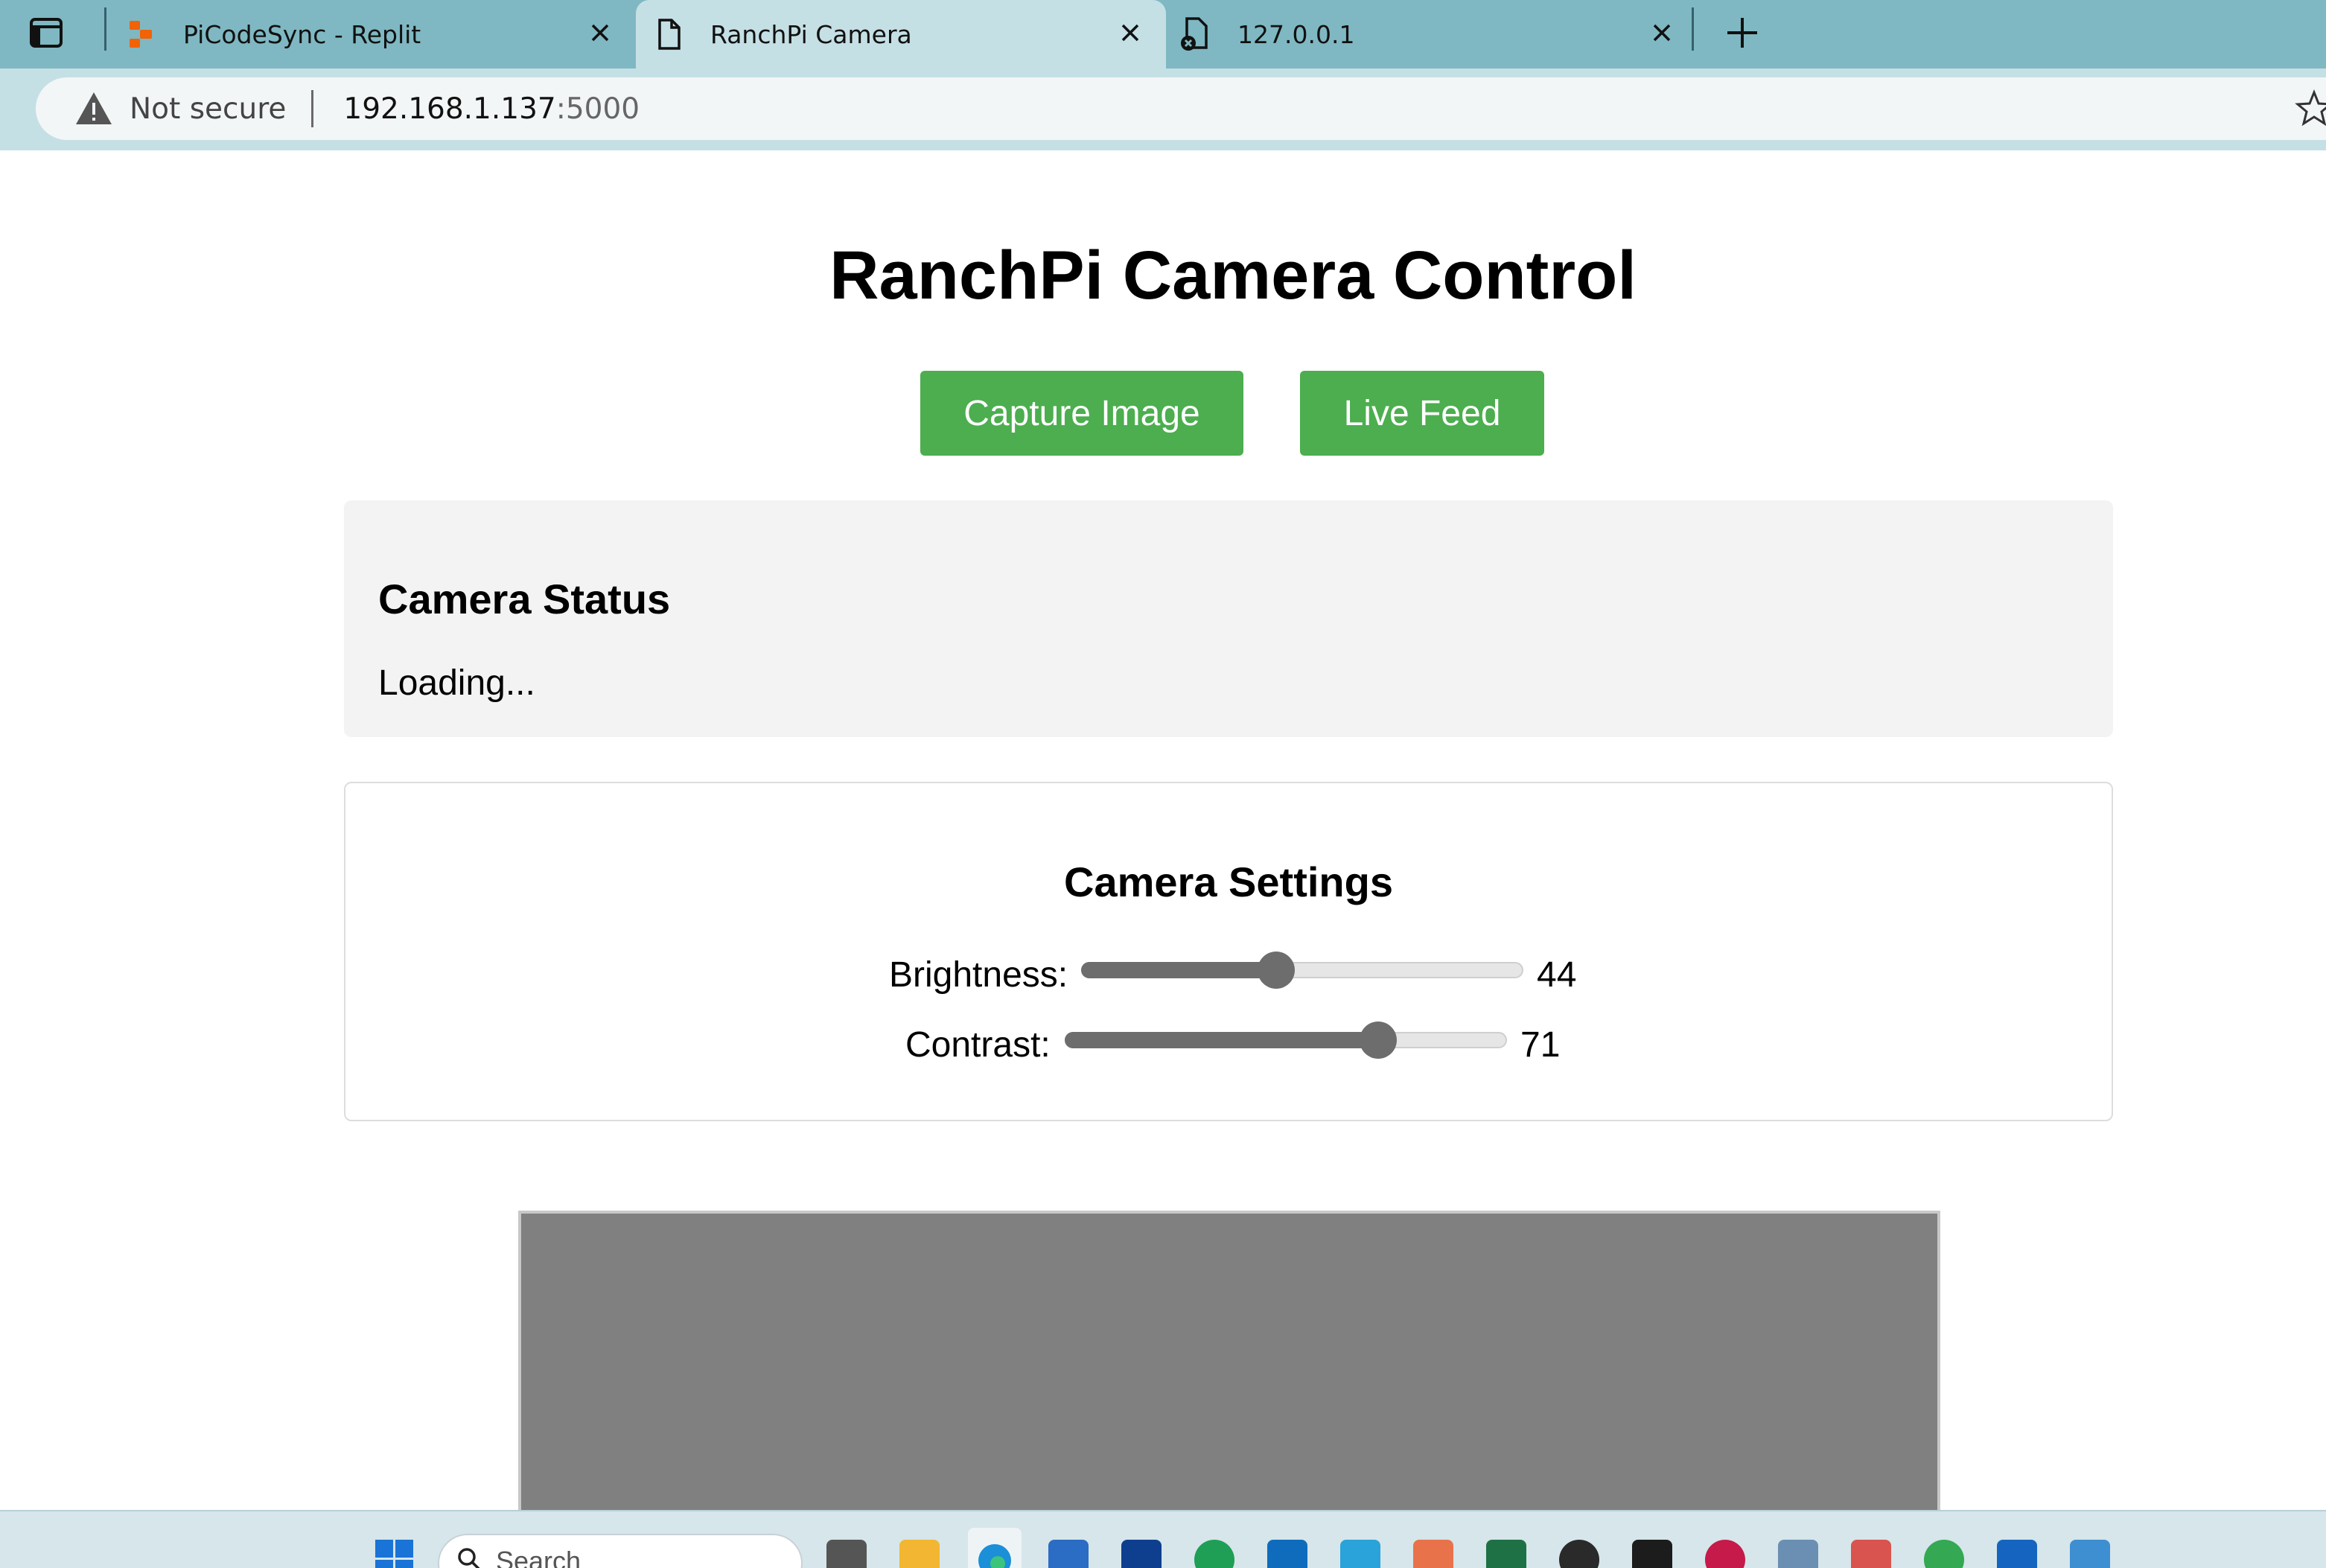 The image size is (2326, 1568). I want to click on address-bar-area: Not secure 192.168.1.137:5000, so click(1163, 109).